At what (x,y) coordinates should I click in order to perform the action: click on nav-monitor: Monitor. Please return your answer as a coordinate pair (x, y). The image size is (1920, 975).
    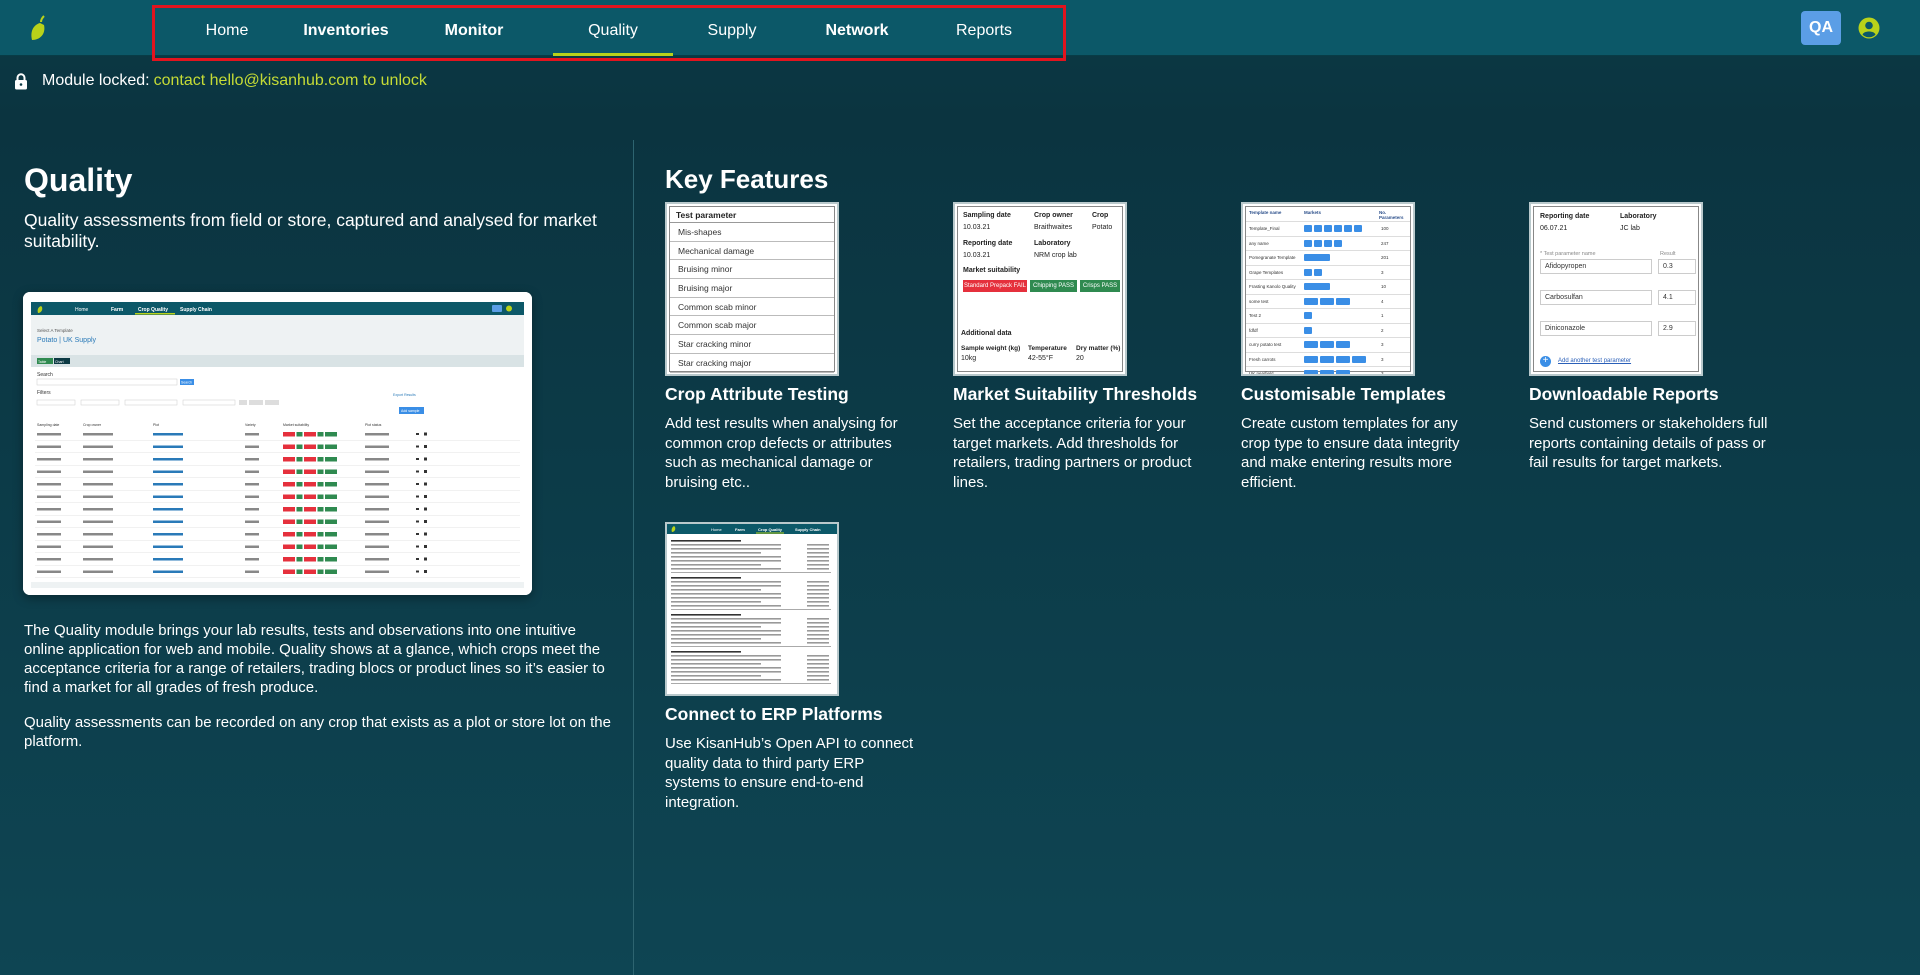
    Looking at the image, I should click on (474, 33).